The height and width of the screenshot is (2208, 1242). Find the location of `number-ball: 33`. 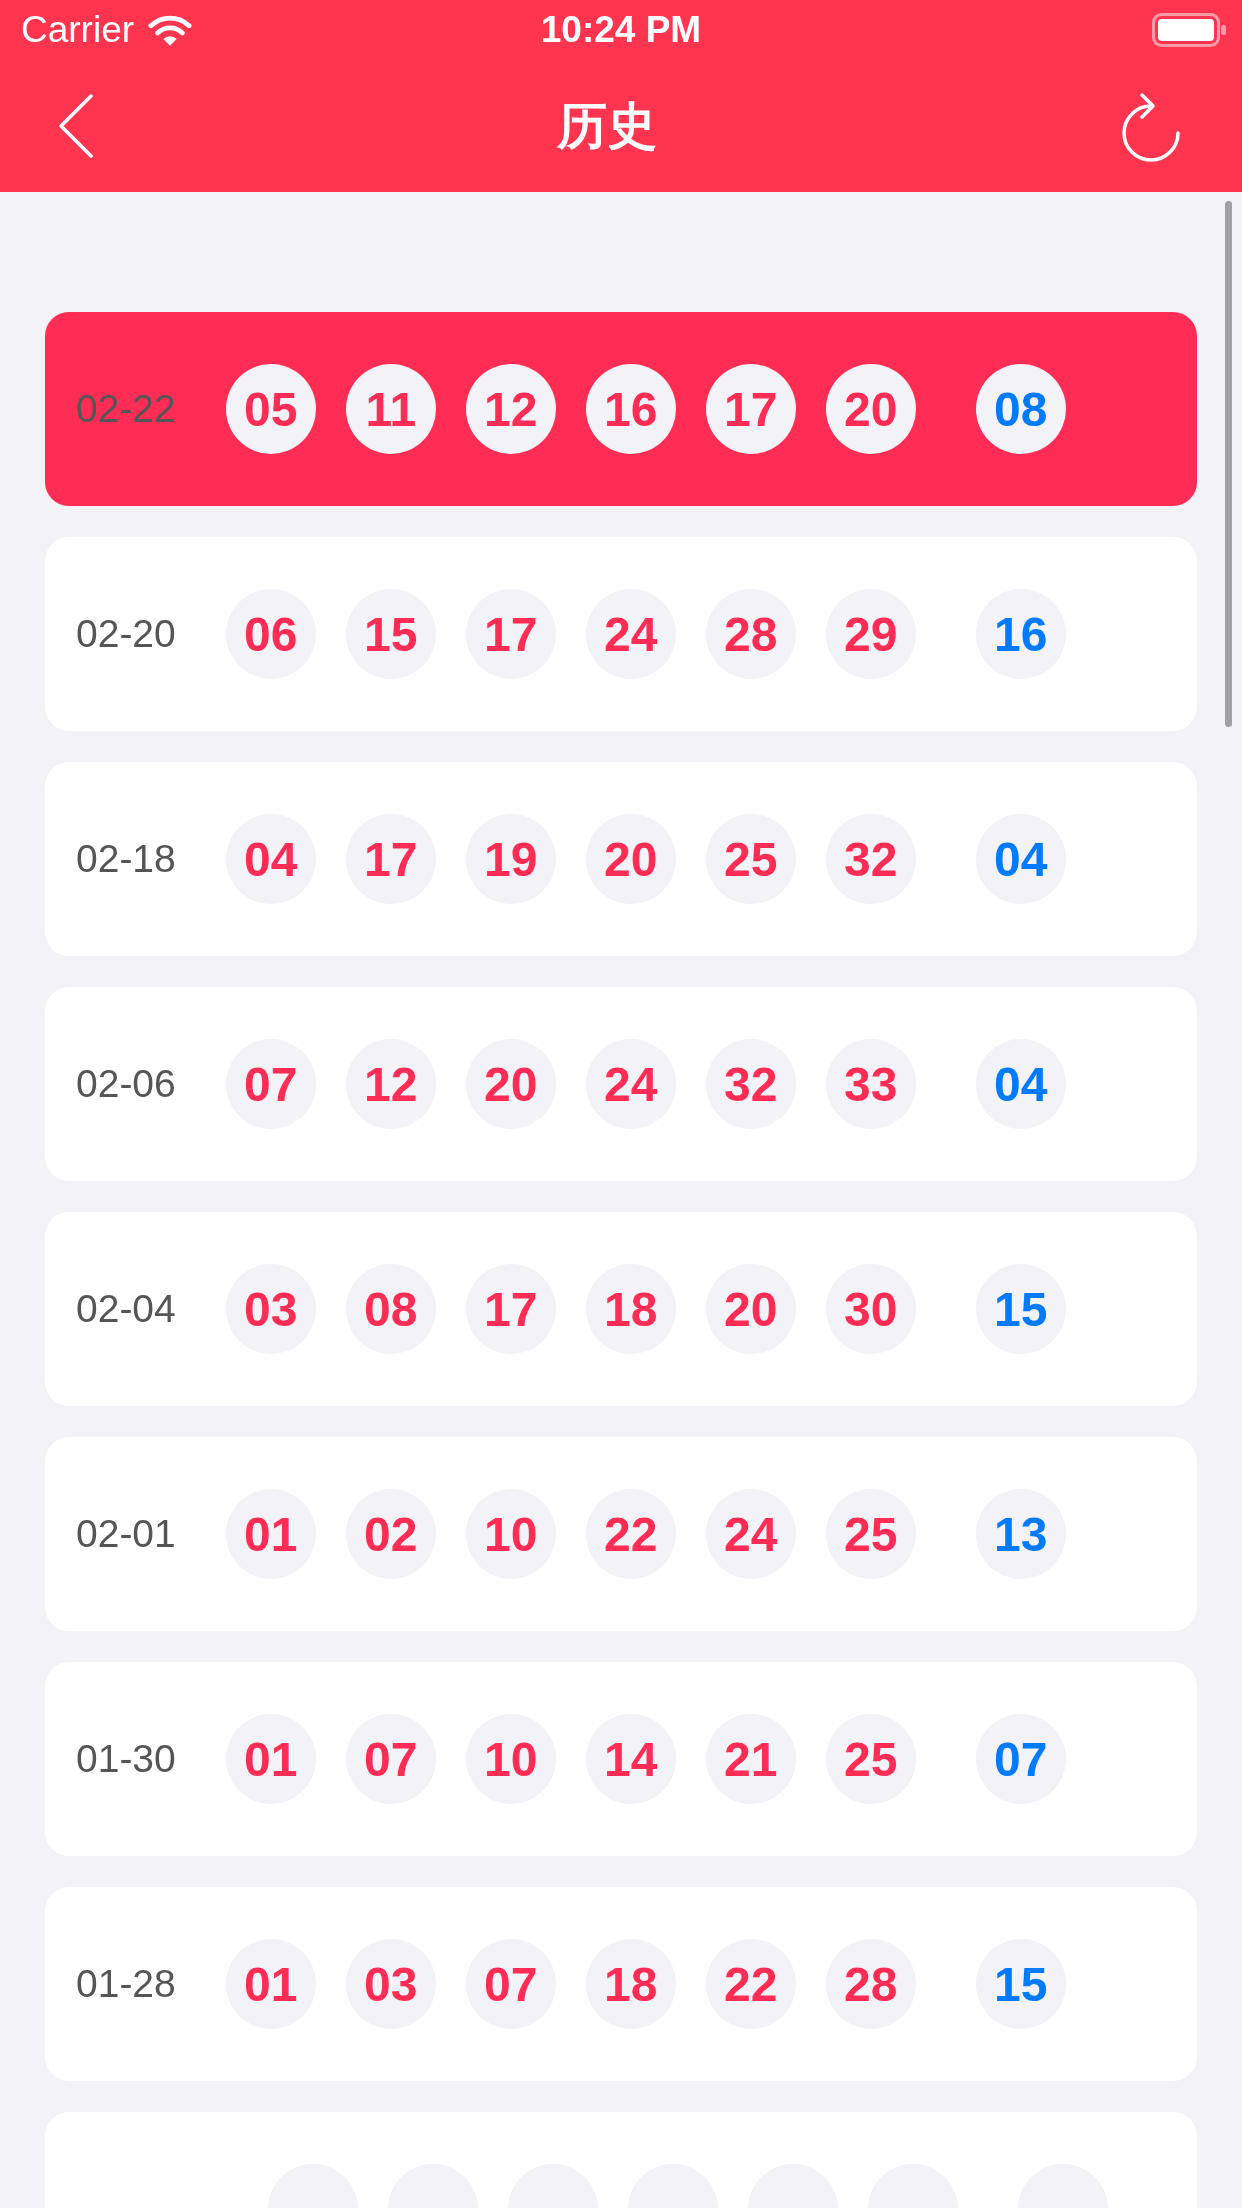

number-ball: 33 is located at coordinates (870, 1084).